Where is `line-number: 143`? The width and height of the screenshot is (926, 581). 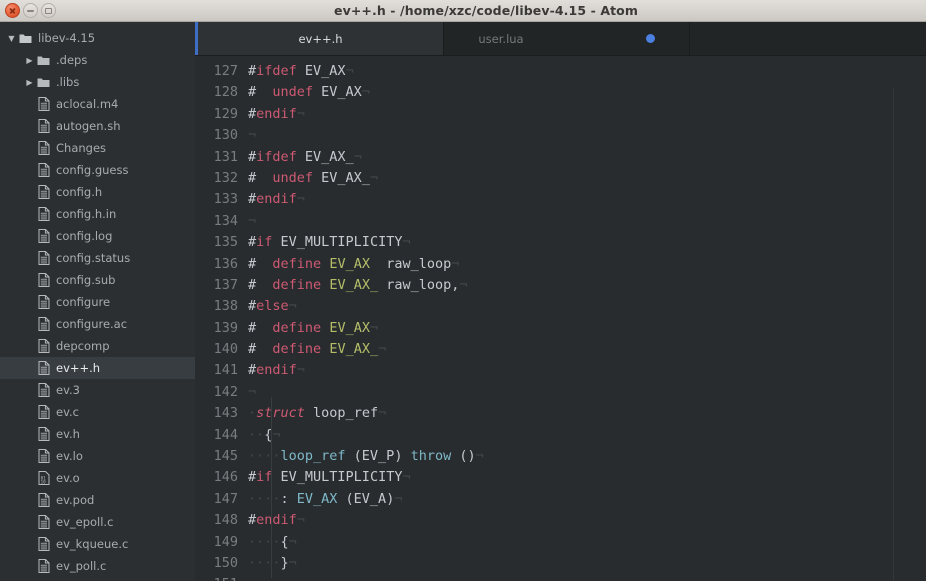 line-number: 143 is located at coordinates (225, 413).